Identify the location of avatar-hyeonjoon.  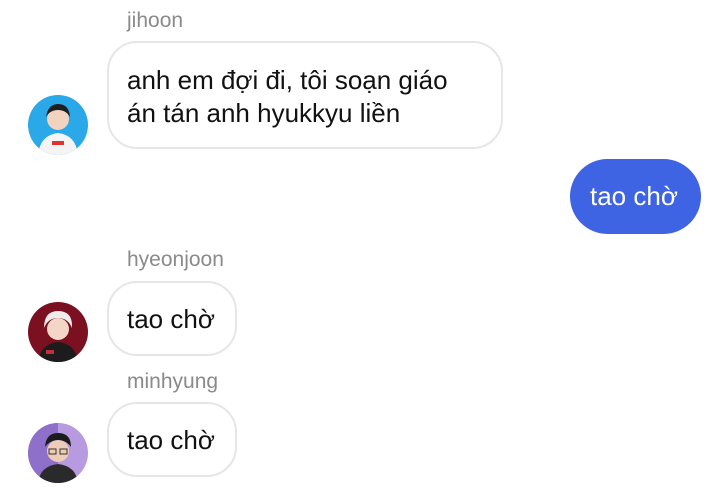
(58, 332).